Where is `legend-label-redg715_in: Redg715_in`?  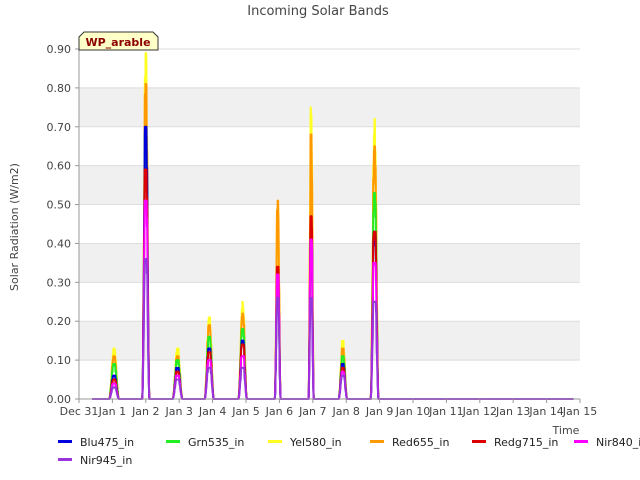
legend-label-redg715_in: Redg715_in is located at coordinates (526, 442).